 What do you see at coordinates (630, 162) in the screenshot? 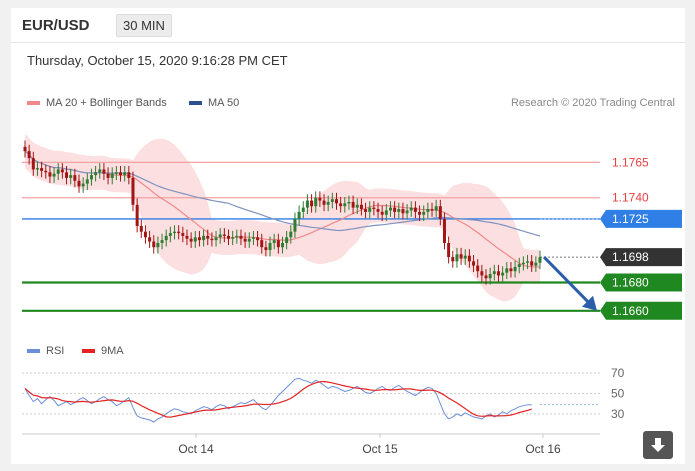
I see `level-label-0: 1.1765` at bounding box center [630, 162].